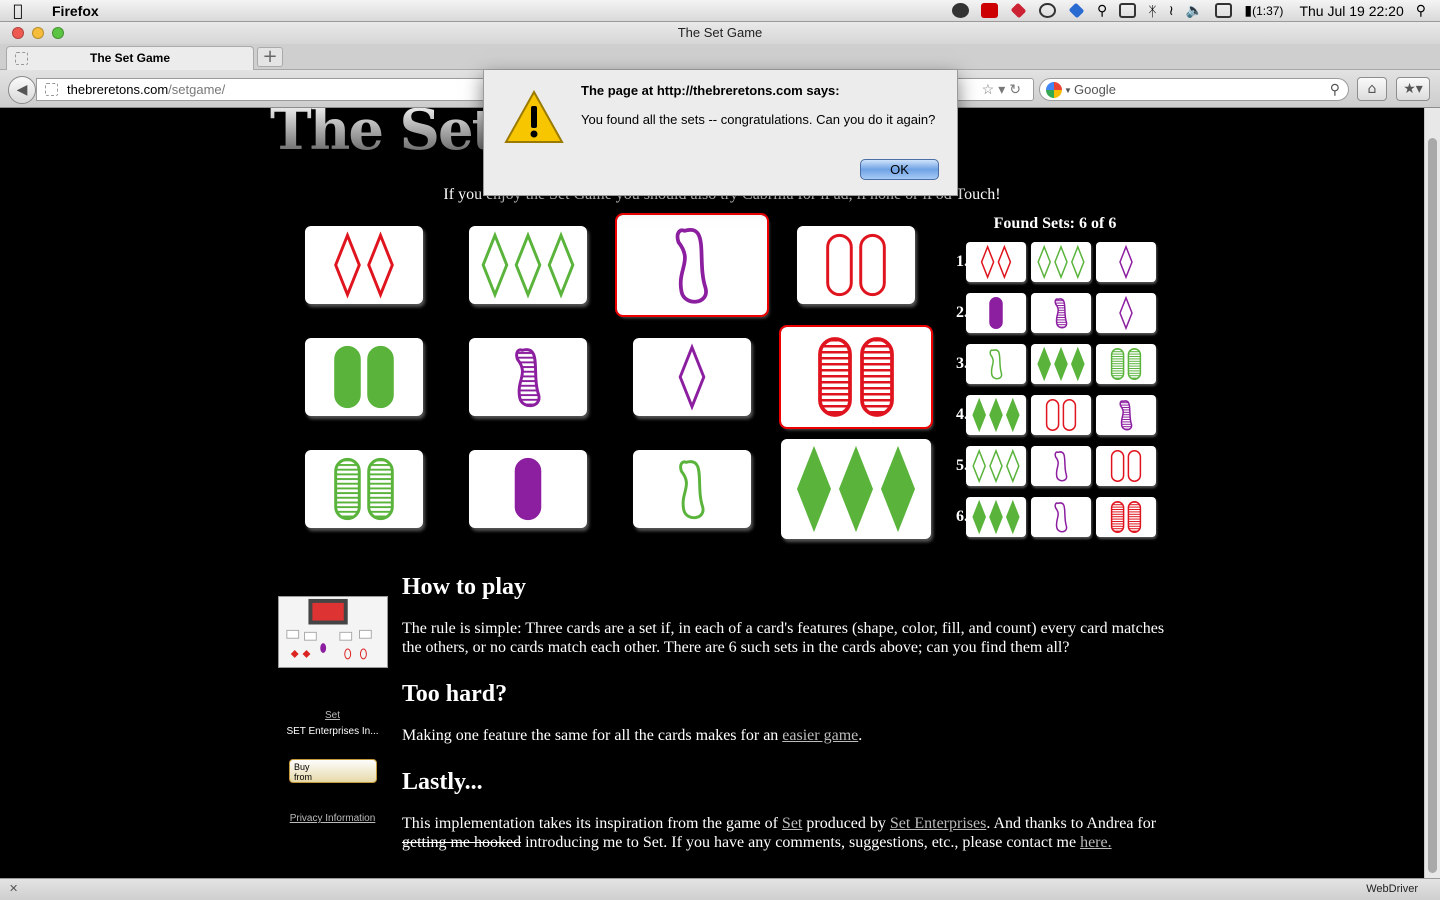  Describe the element at coordinates (1421, 10) in the screenshot. I see `spotlight-icon: ⚲` at that location.